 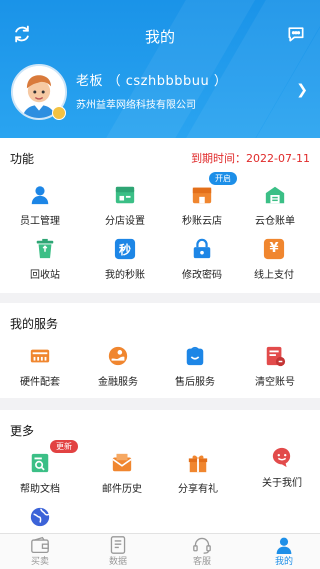 What do you see at coordinates (59, 113) in the screenshot?
I see `vip-badge-icon` at bounding box center [59, 113].